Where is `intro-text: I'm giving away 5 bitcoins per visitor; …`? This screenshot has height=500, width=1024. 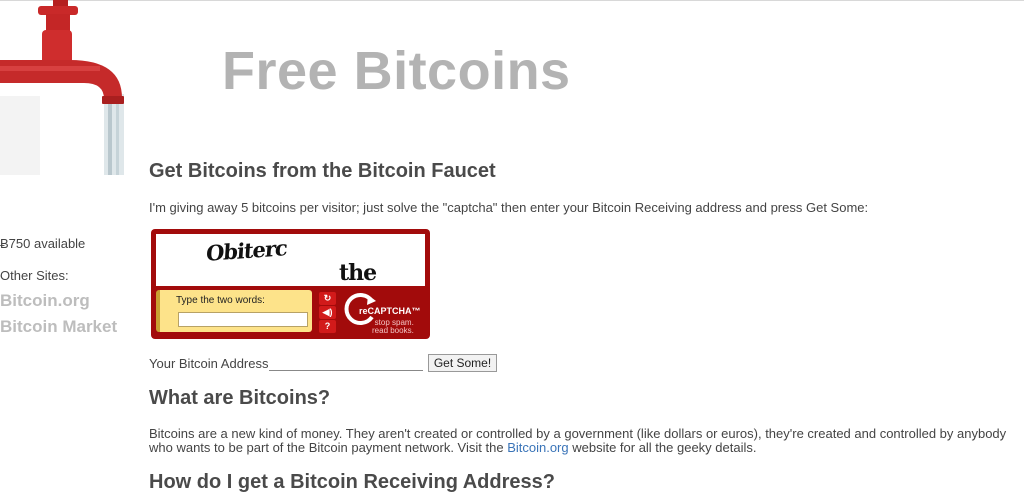
intro-text: I'm giving away 5 bitcoins per visitor; … is located at coordinates (509, 207).